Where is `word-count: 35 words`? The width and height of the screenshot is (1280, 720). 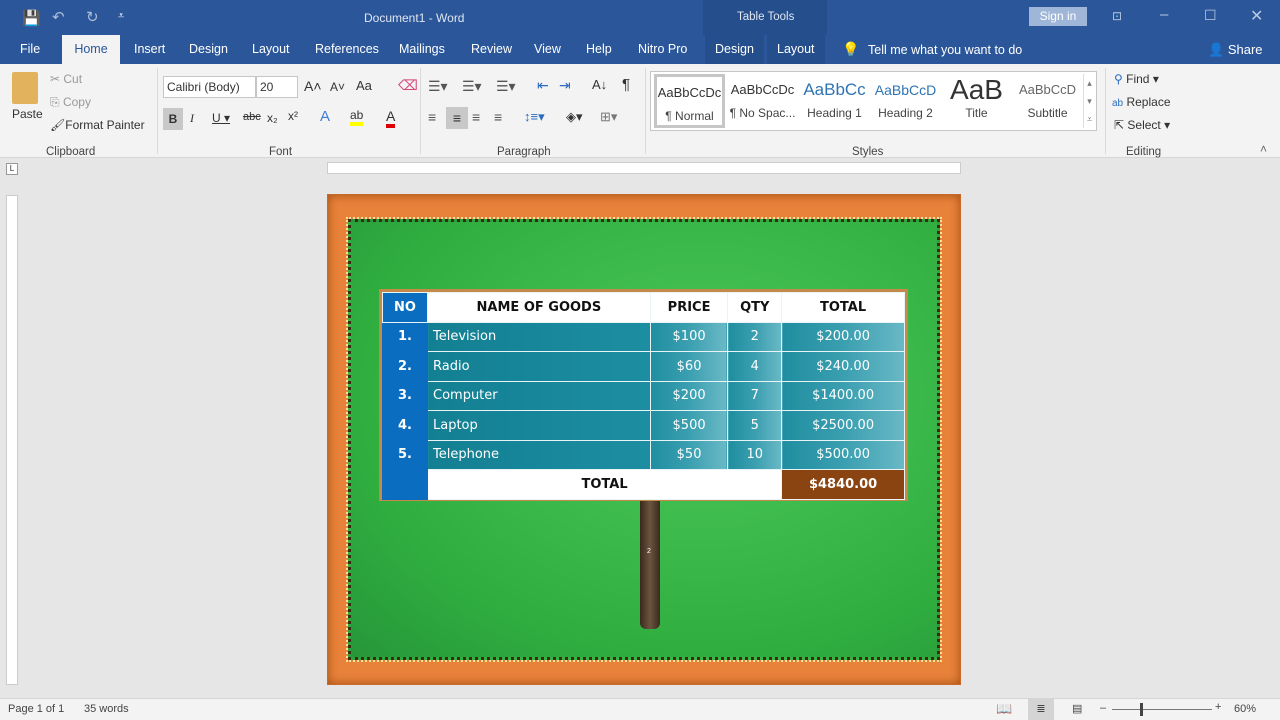
word-count: 35 words is located at coordinates (106, 709).